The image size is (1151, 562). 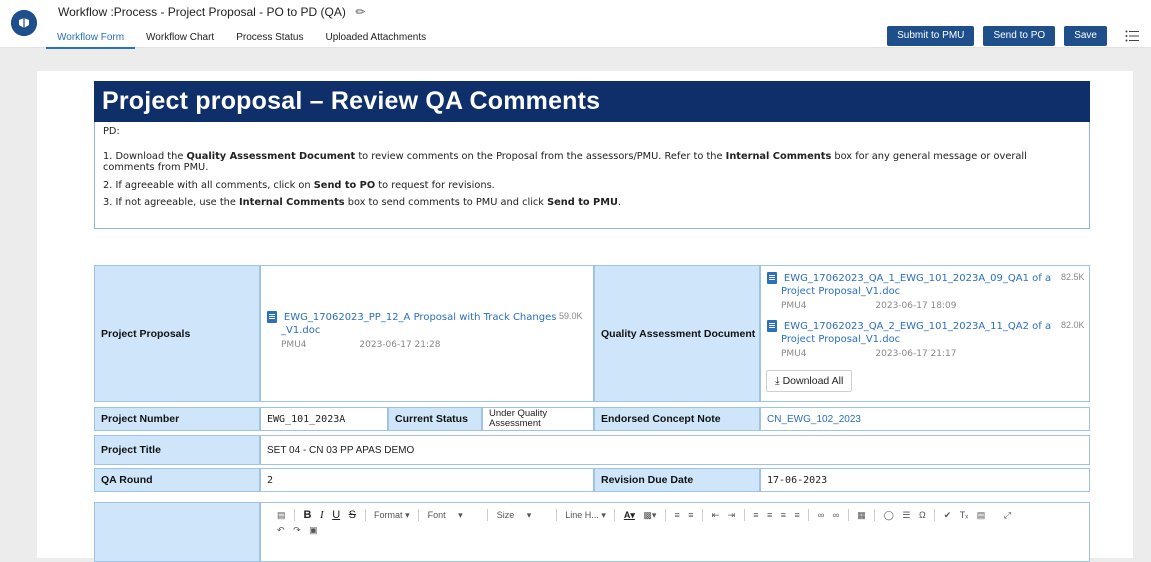 What do you see at coordinates (177, 450) in the screenshot?
I see `project-title-label: Project Title` at bounding box center [177, 450].